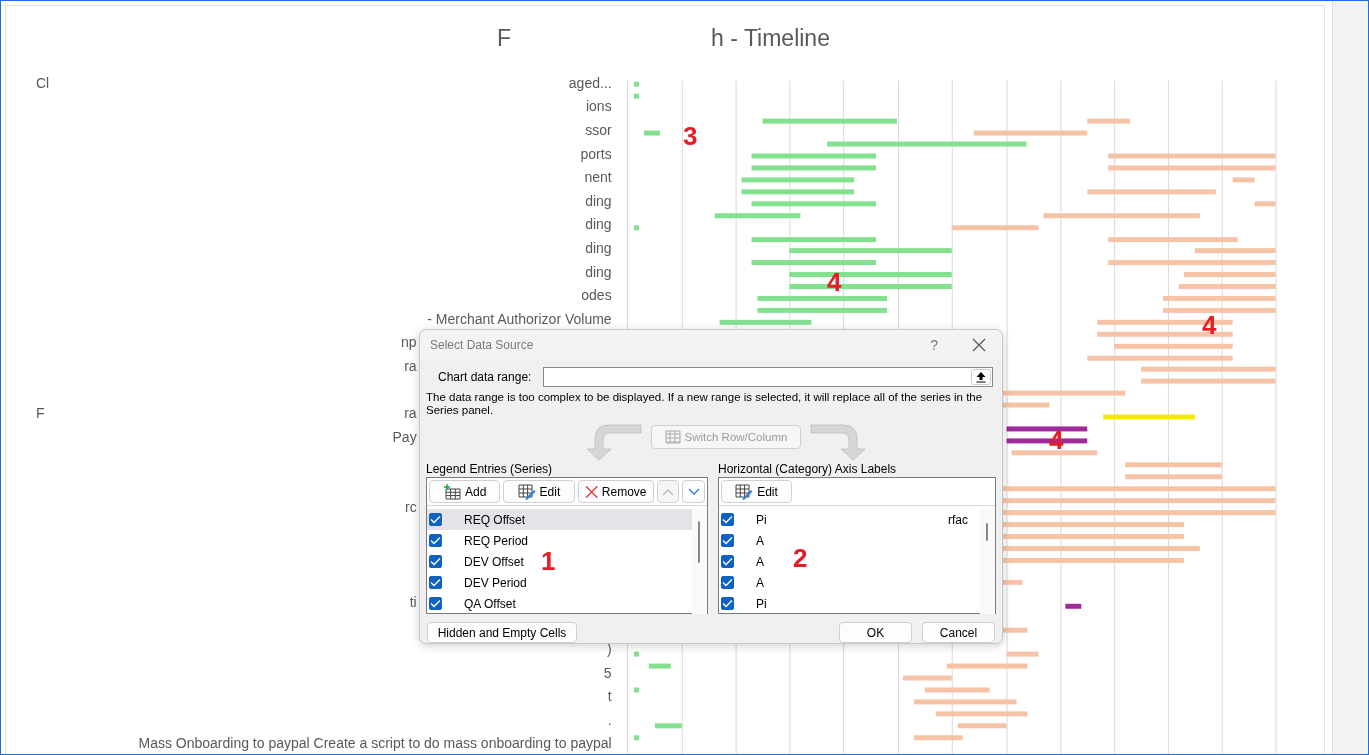 This screenshot has height=755, width=1369. I want to click on axis-label: ti, so click(413, 601).